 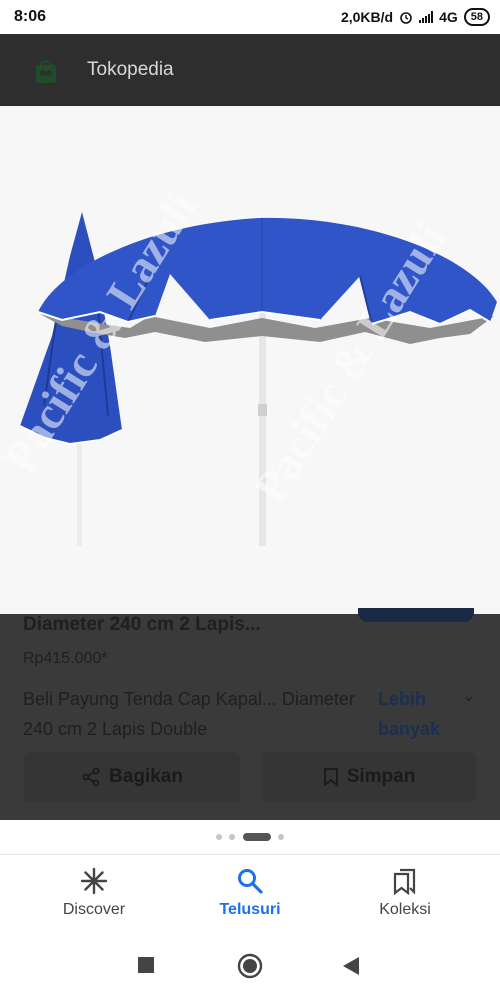 I want to click on battery-level: 58, so click(x=476, y=17).